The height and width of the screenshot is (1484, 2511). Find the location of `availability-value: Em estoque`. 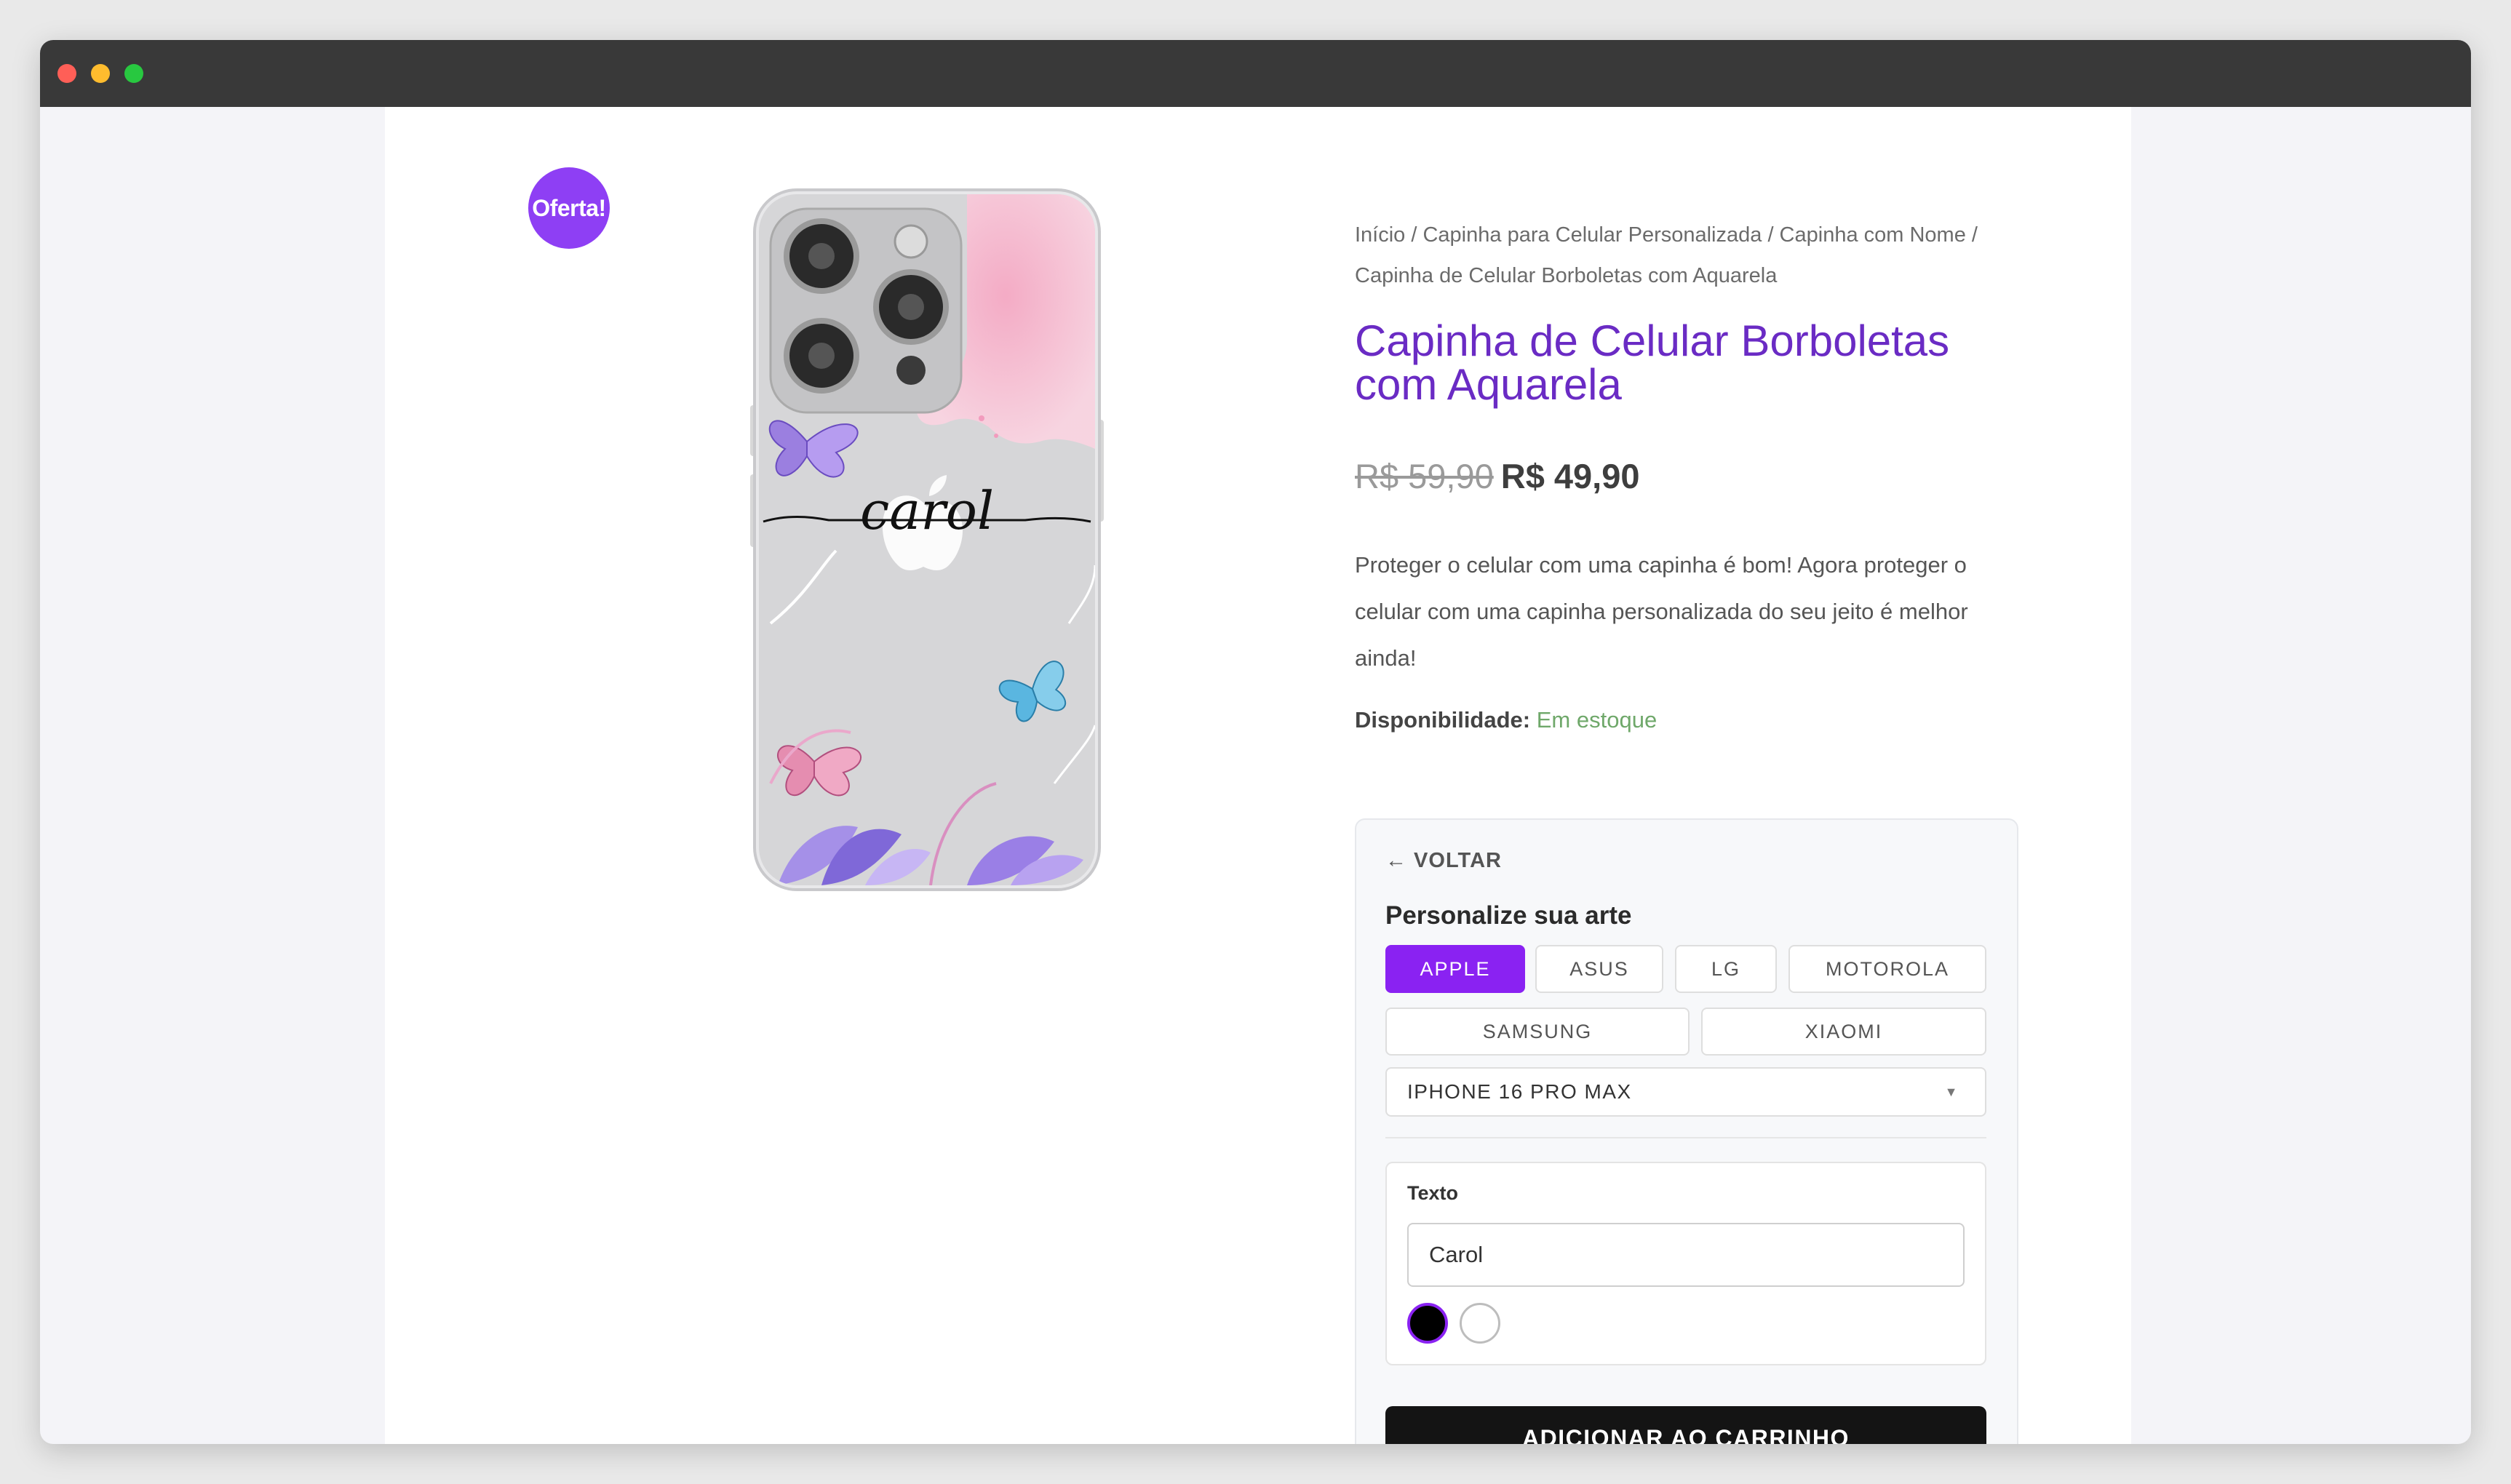

availability-value: Em estoque is located at coordinates (1597, 720).